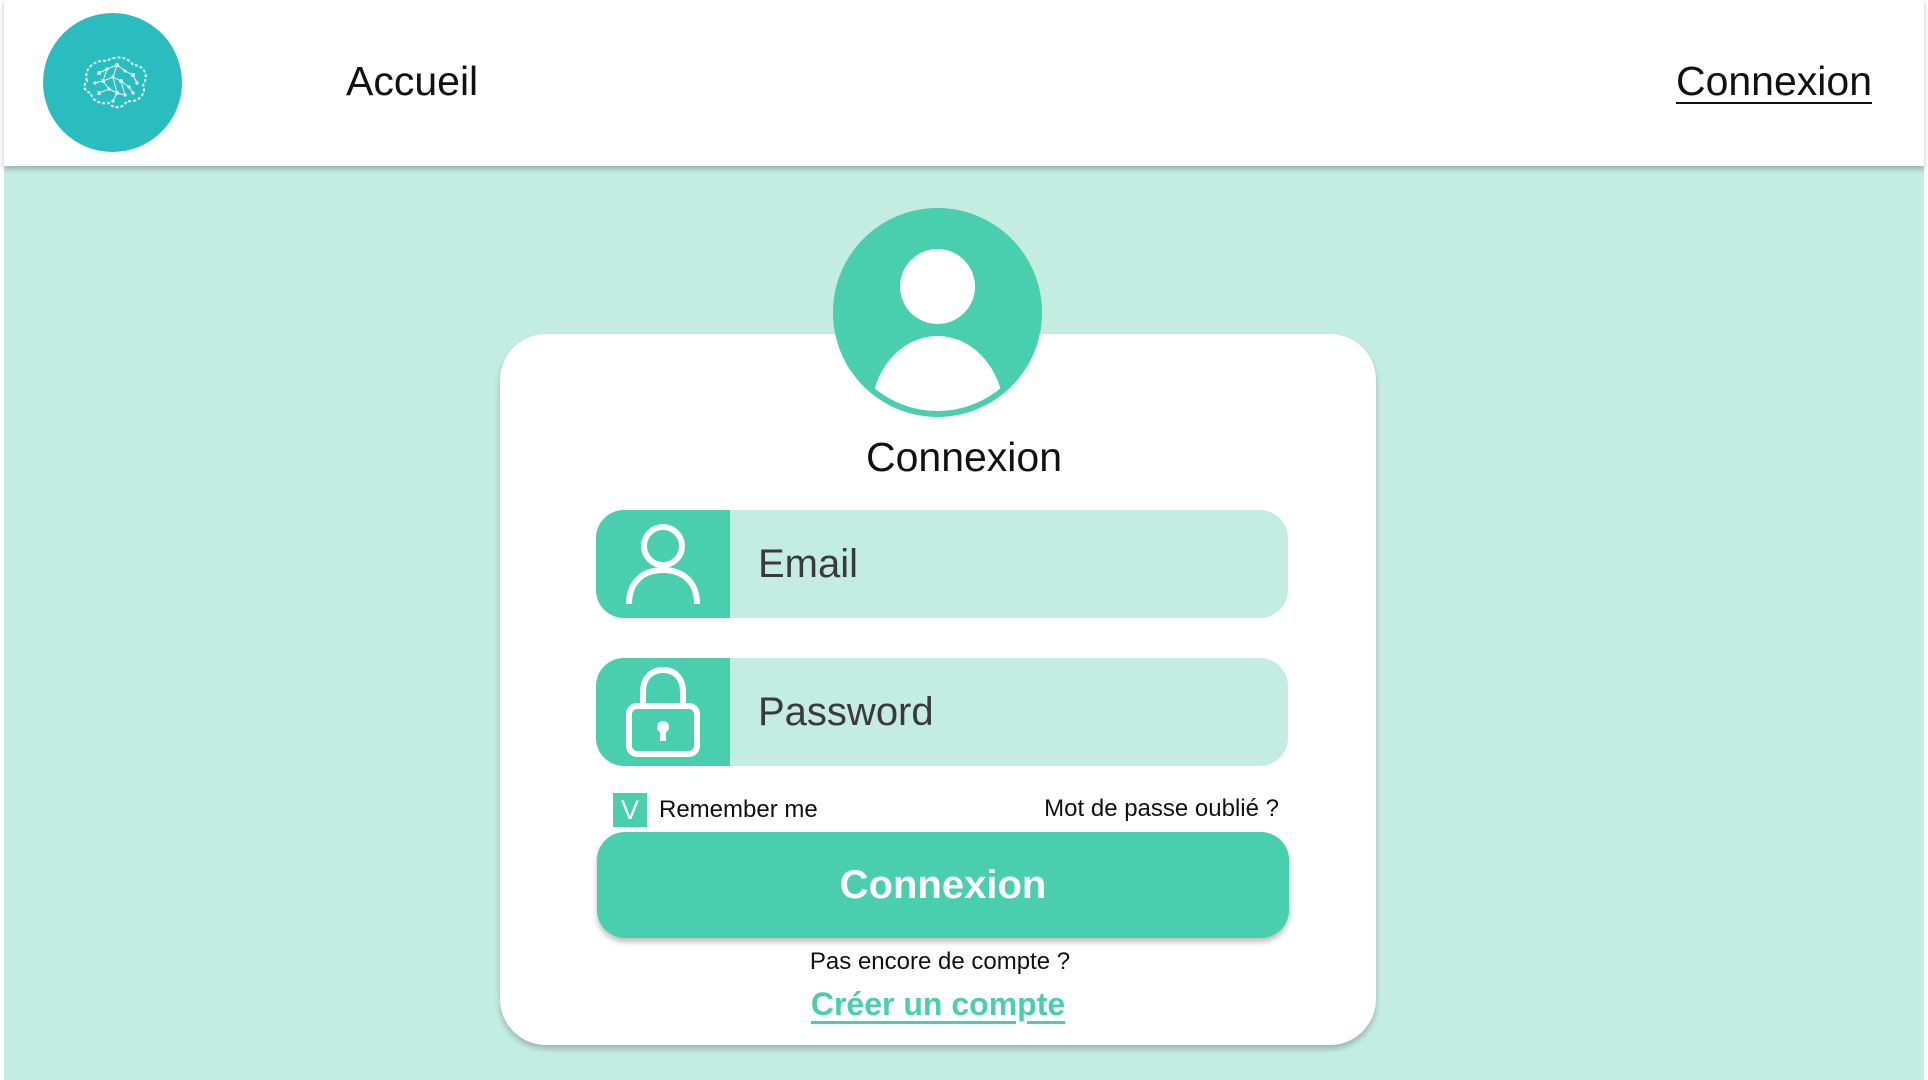 Image resolution: width=1928 pixels, height=1080 pixels. Describe the element at coordinates (938, 1004) in the screenshot. I see `create-account-link: Créer un compte` at that location.